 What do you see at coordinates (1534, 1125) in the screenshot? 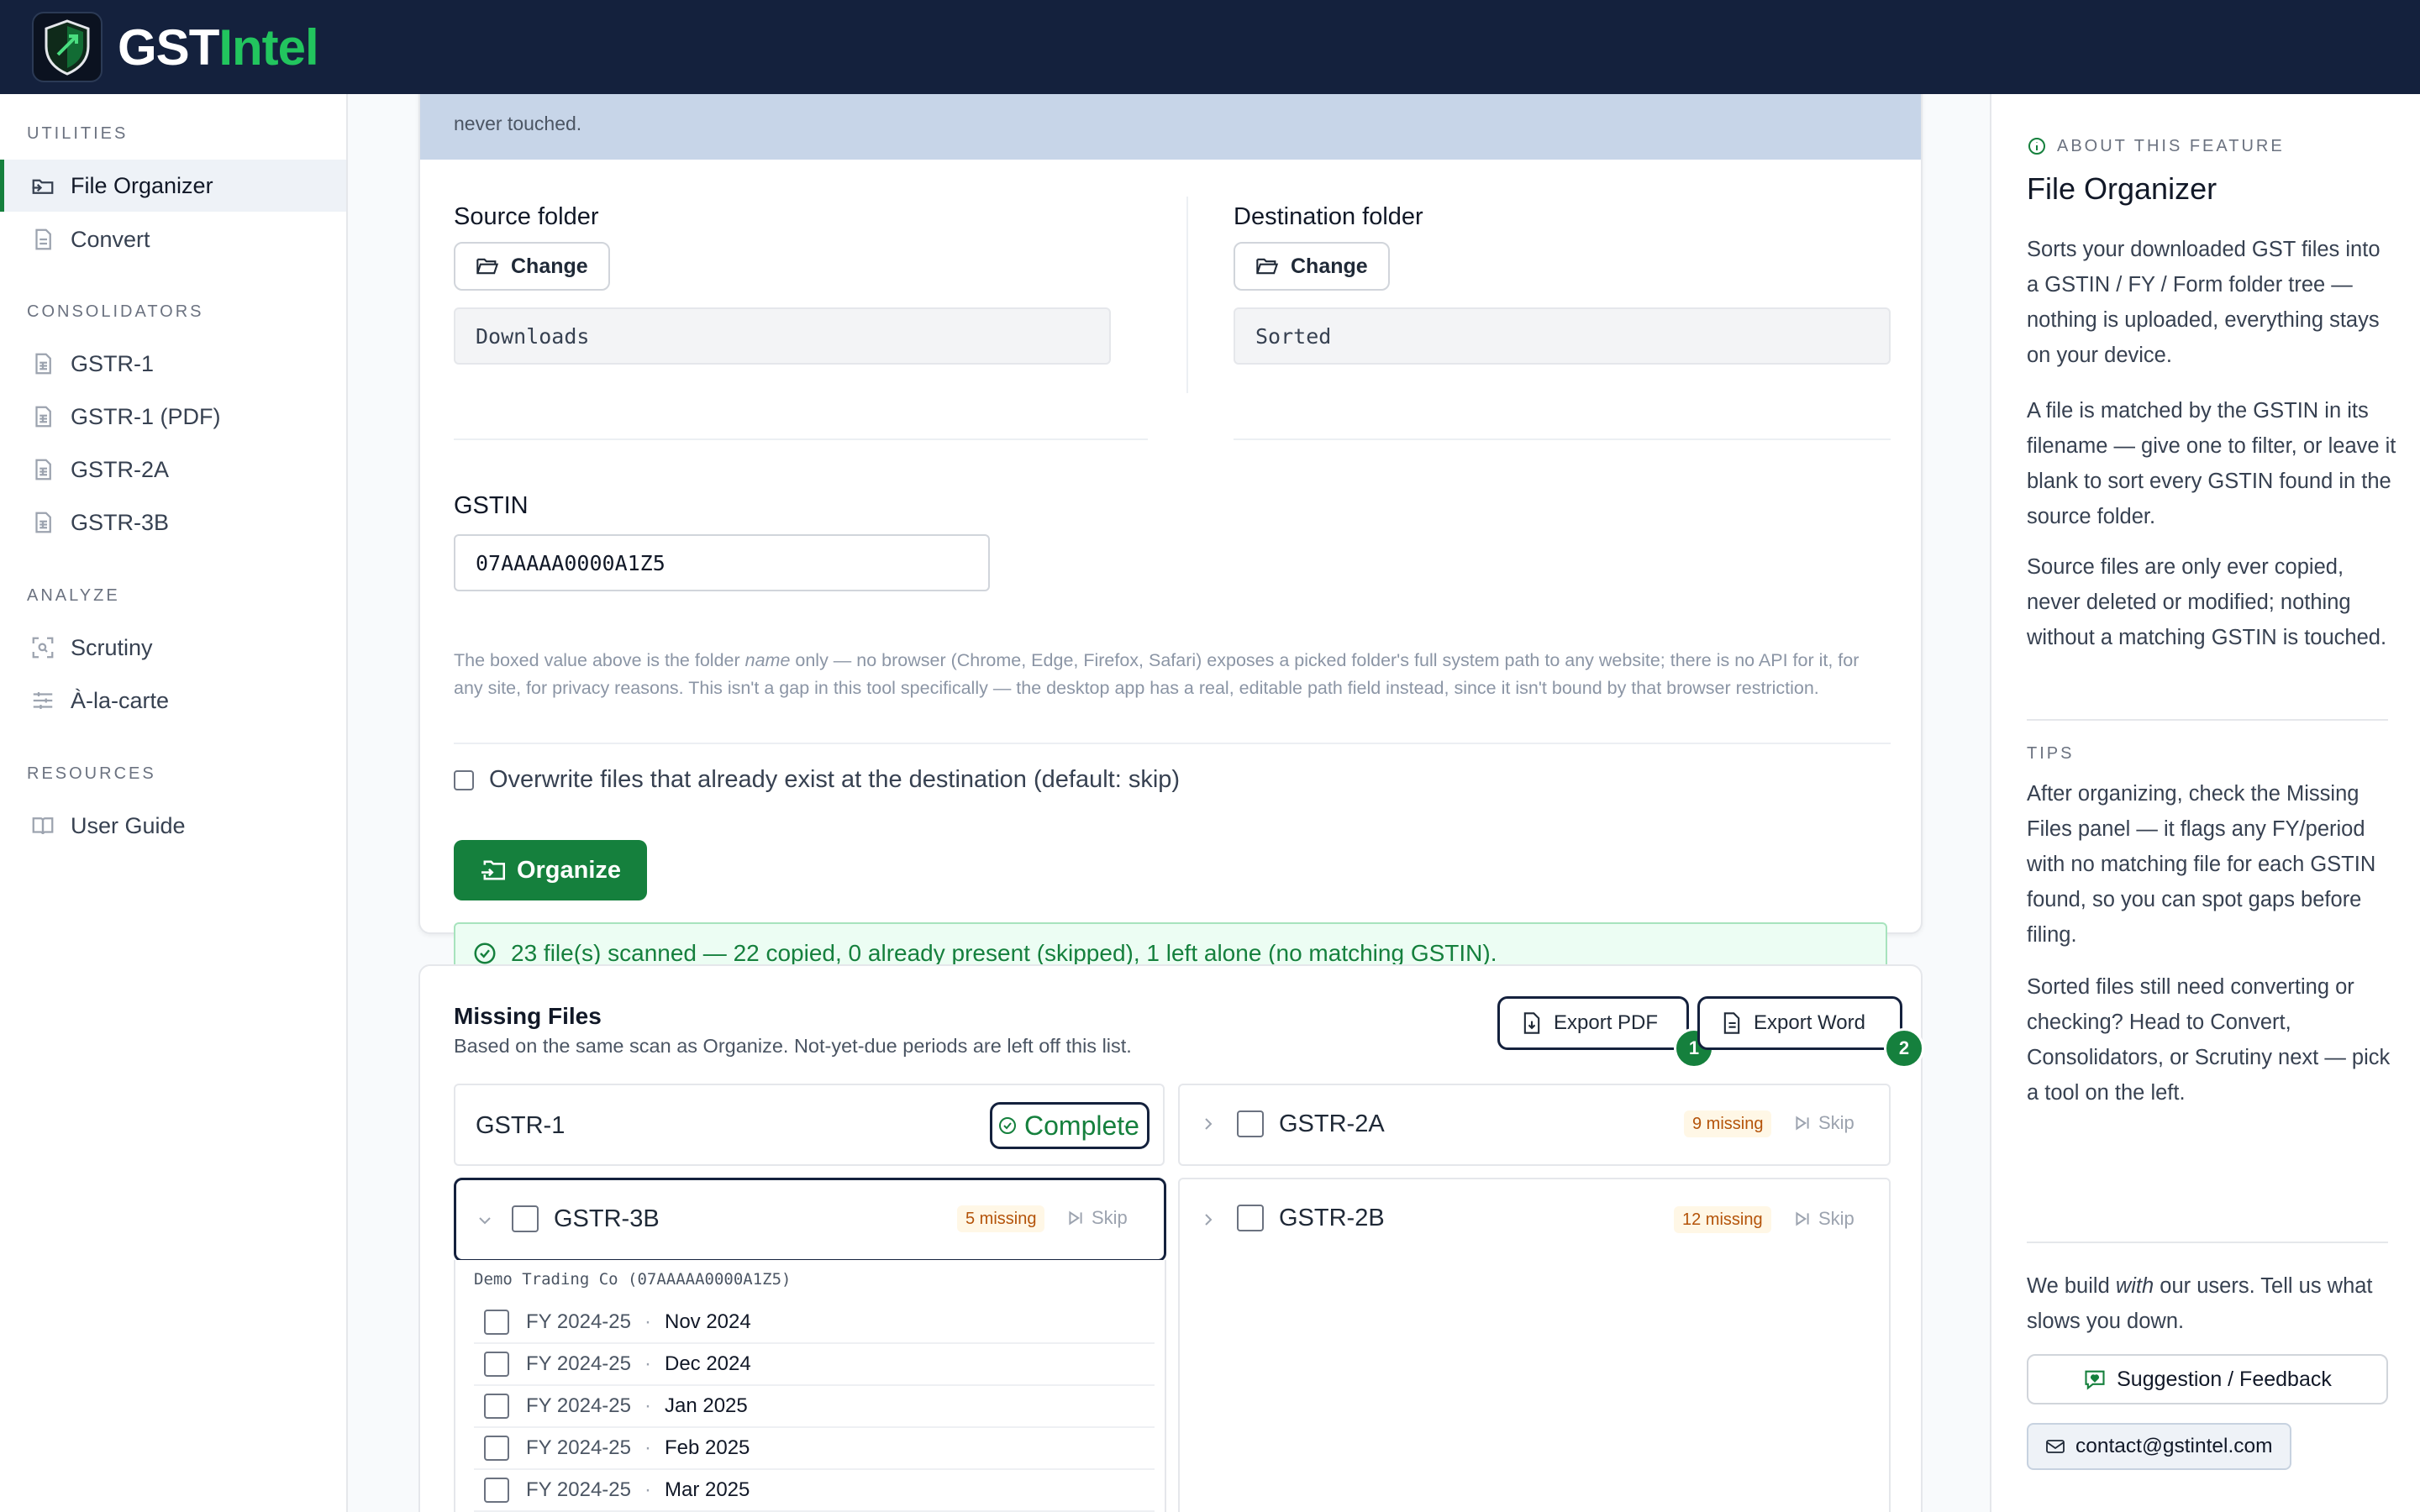
I see `form-card-gstr2a: GSTR-2A 9 missing Skip` at bounding box center [1534, 1125].